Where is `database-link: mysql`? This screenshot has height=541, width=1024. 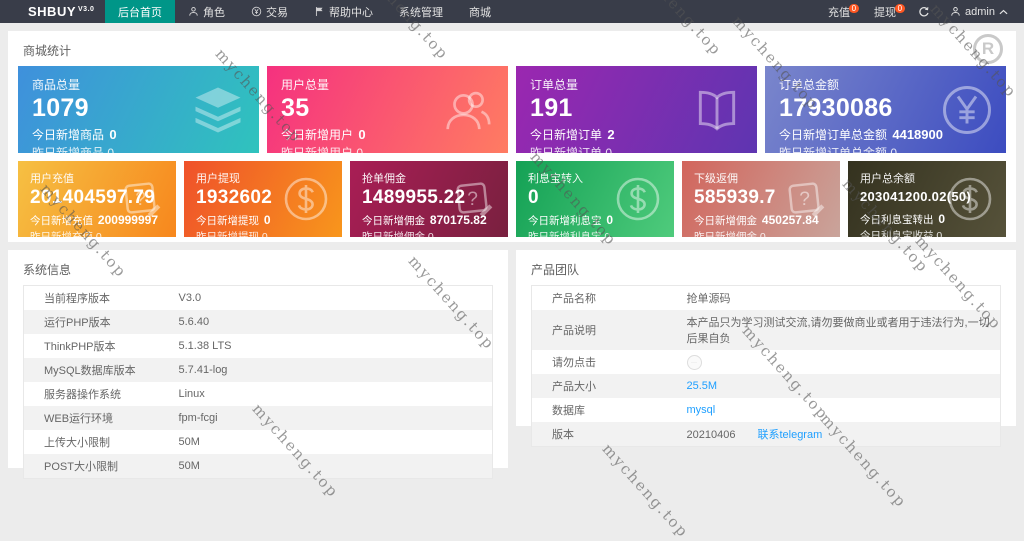
database-link: mysql is located at coordinates (701, 410).